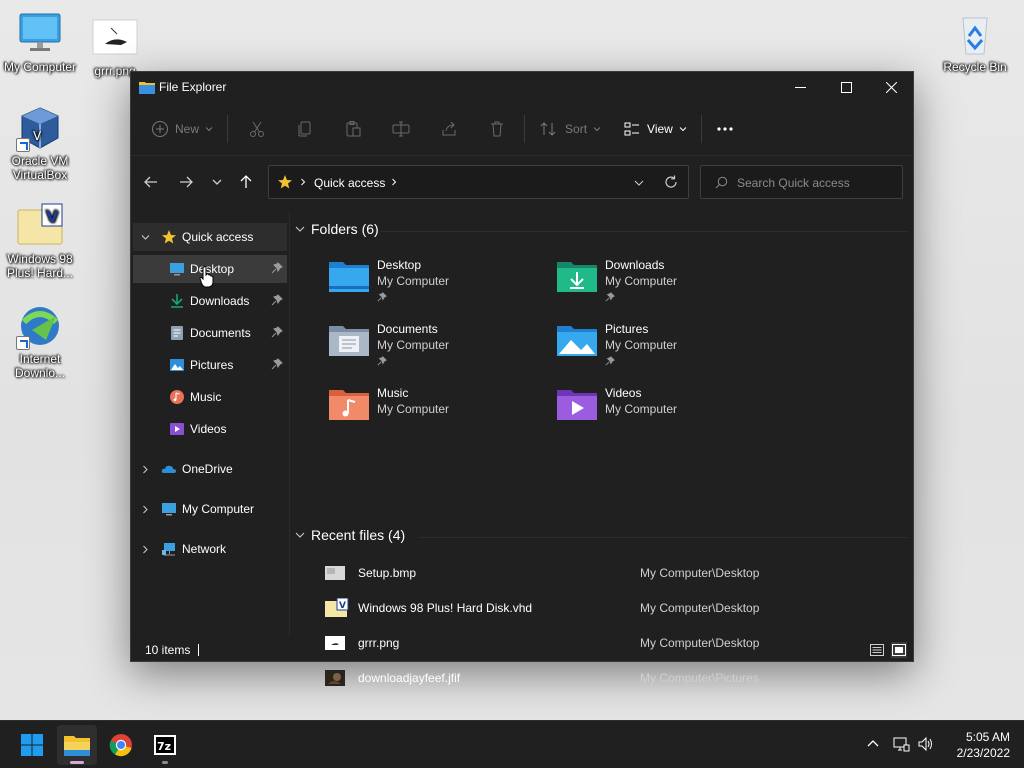 The image size is (1024, 768). What do you see at coordinates (246, 182) in the screenshot?
I see `up-button` at bounding box center [246, 182].